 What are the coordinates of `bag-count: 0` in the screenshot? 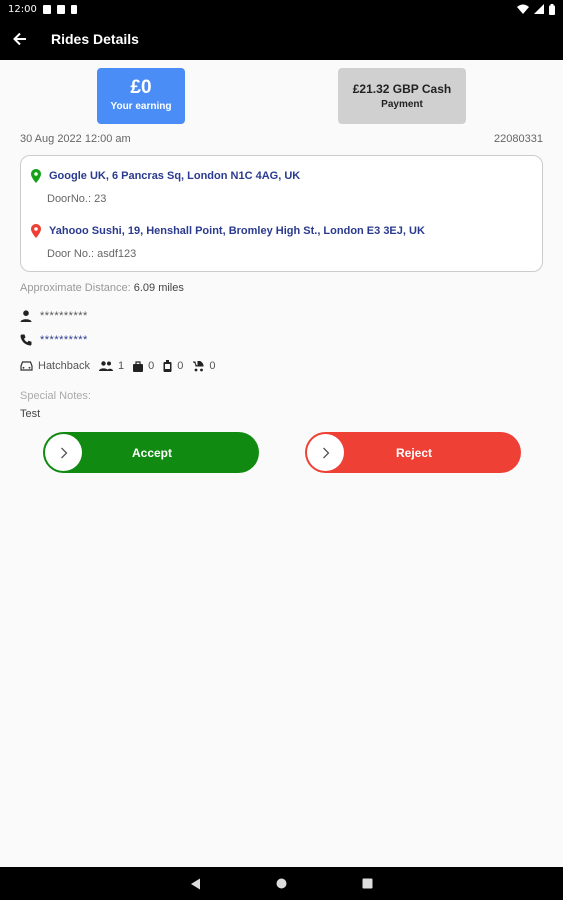 It's located at (143, 366).